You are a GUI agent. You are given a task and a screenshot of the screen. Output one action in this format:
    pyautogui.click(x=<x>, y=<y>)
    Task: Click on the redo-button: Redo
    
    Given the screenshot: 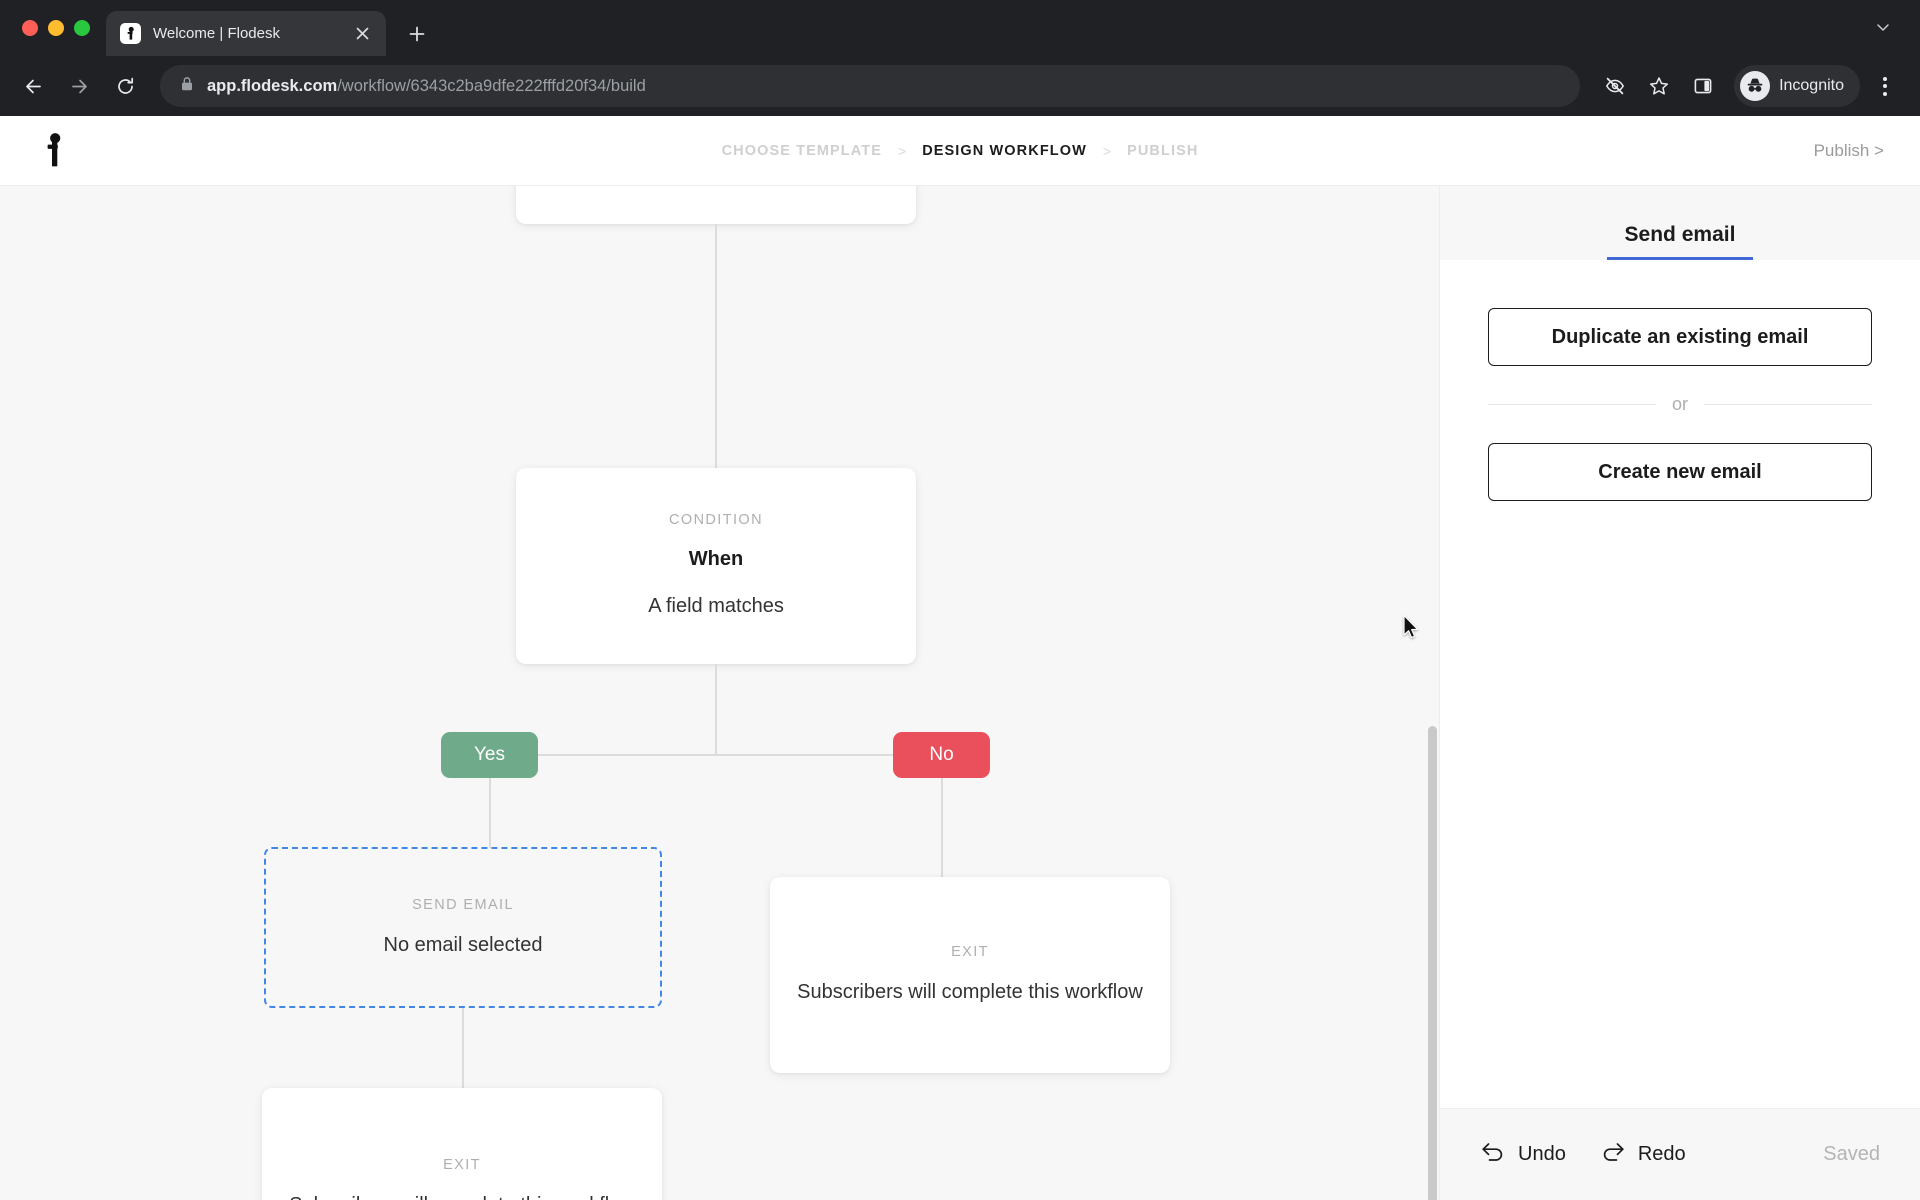 What is the action you would take?
    pyautogui.click(x=1643, y=1154)
    